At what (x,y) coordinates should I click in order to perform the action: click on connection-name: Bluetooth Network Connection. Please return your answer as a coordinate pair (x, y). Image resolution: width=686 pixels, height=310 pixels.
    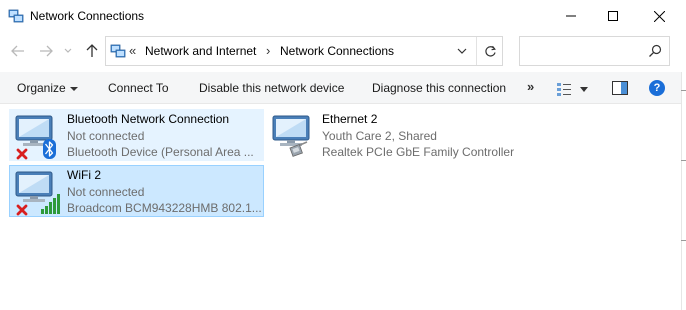
    Looking at the image, I should click on (148, 119).